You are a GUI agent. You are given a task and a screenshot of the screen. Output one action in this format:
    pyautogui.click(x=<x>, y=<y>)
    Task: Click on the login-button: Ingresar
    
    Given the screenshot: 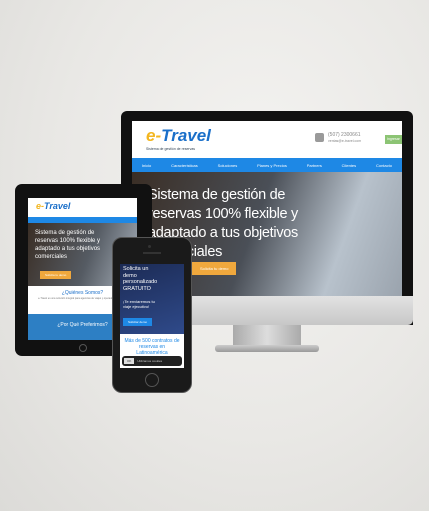 What is the action you would take?
    pyautogui.click(x=393, y=139)
    